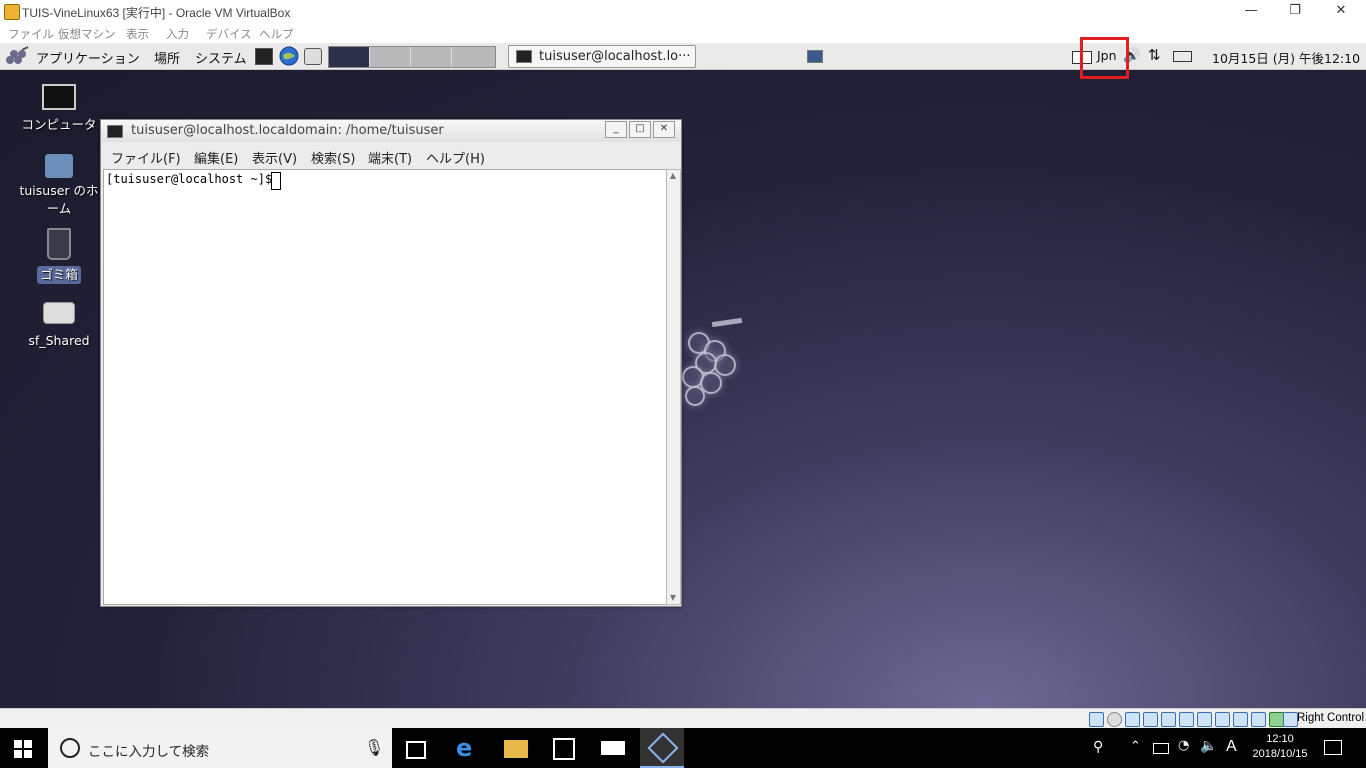  What do you see at coordinates (276, 181) in the screenshot?
I see `text-cursor` at bounding box center [276, 181].